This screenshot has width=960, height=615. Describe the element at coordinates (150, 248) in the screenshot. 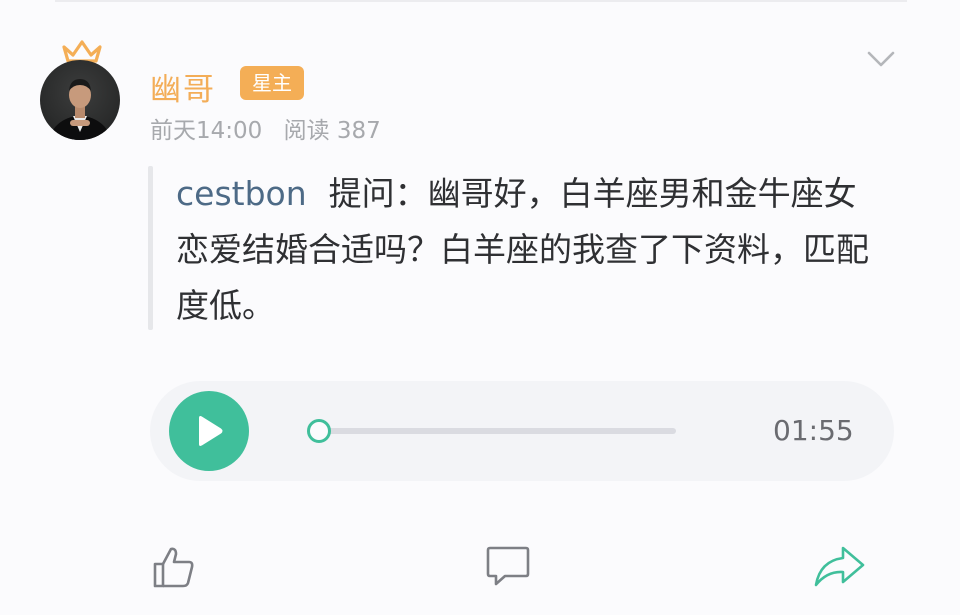

I see `quote-bar` at that location.